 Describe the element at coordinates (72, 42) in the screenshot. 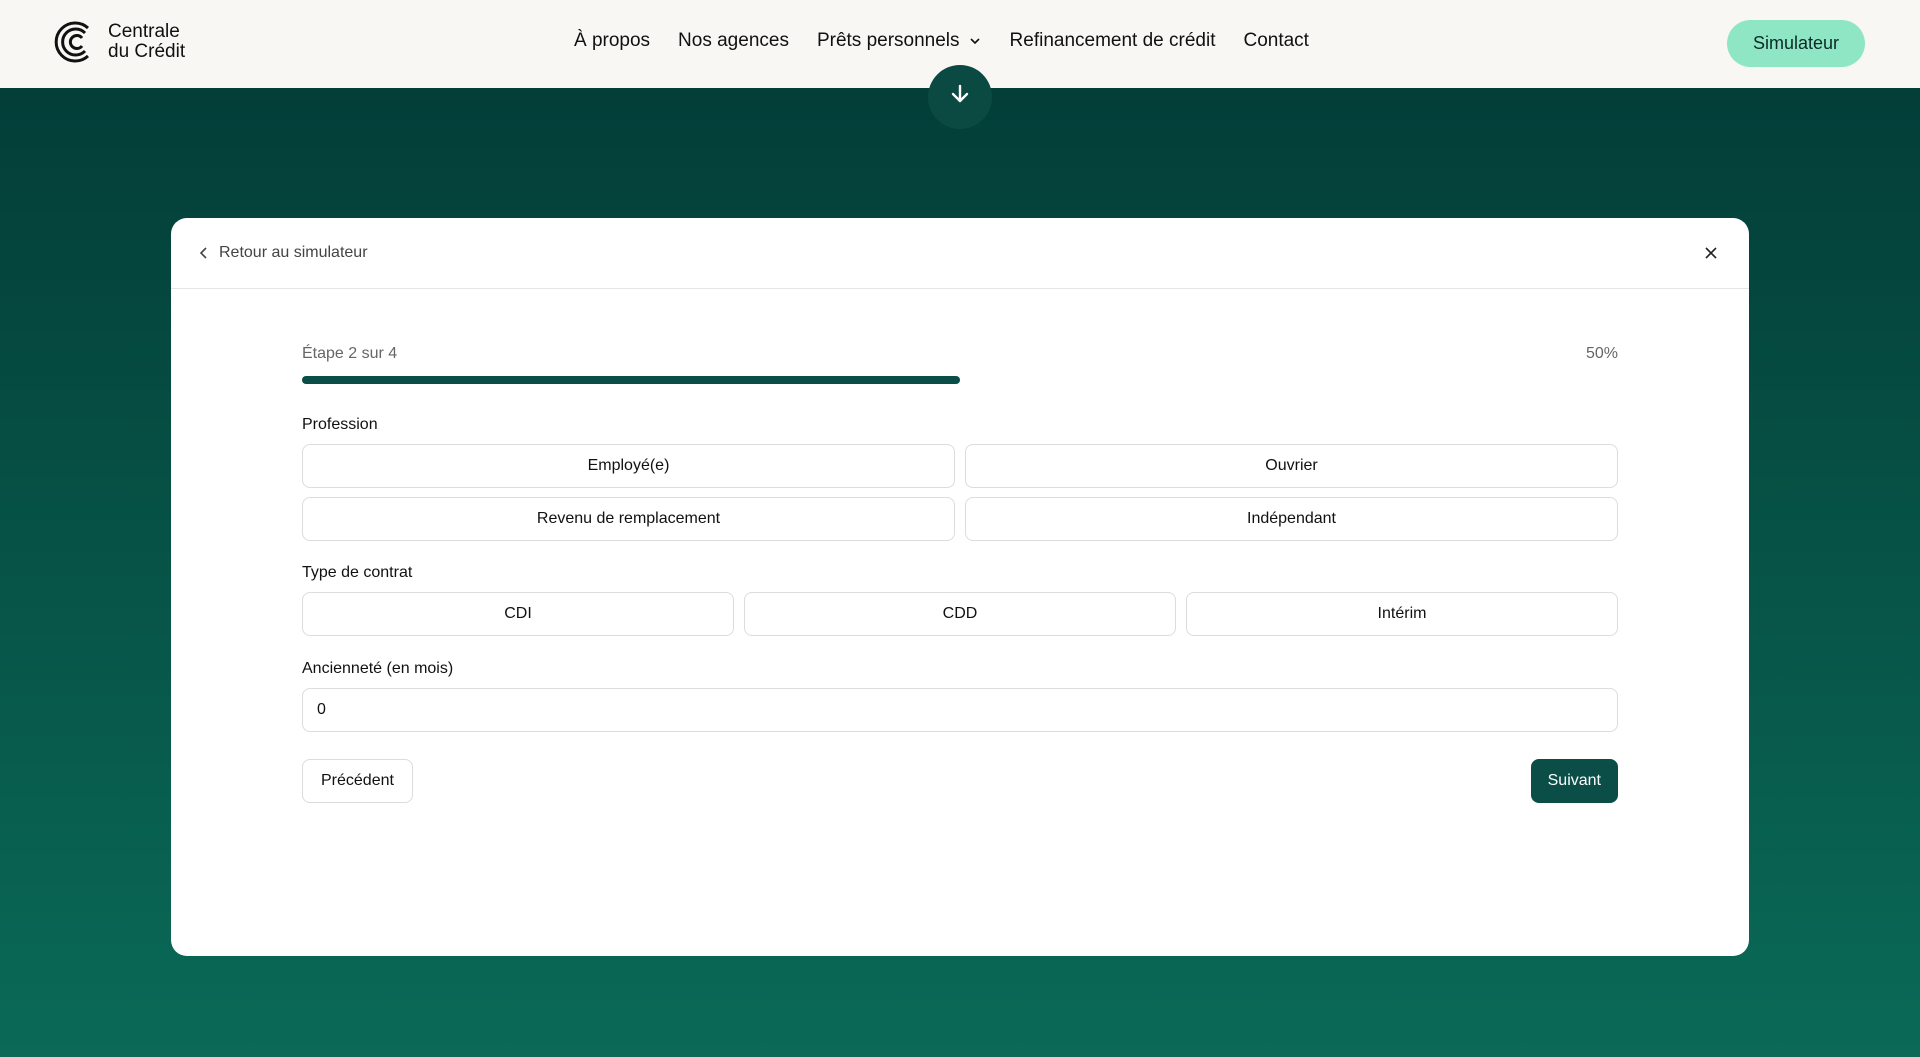

I see `logo-mark-icon` at that location.